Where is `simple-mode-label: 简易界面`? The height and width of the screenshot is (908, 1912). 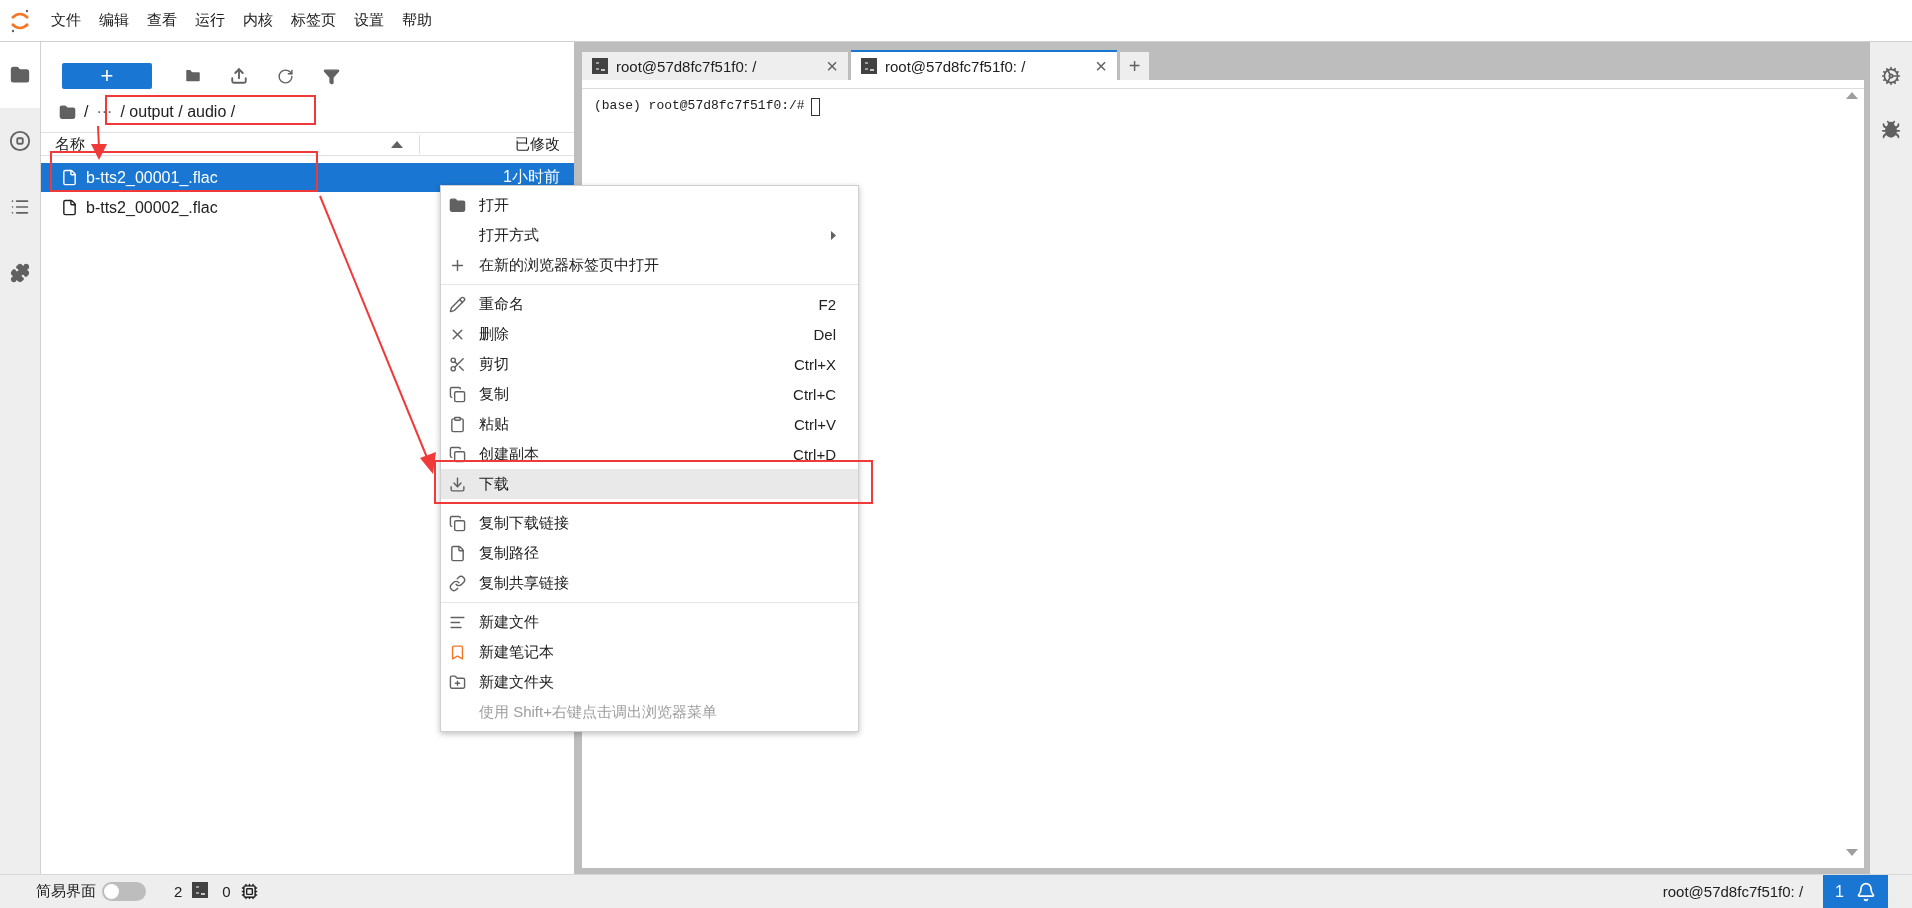 simple-mode-label: 简易界面 is located at coordinates (66, 891).